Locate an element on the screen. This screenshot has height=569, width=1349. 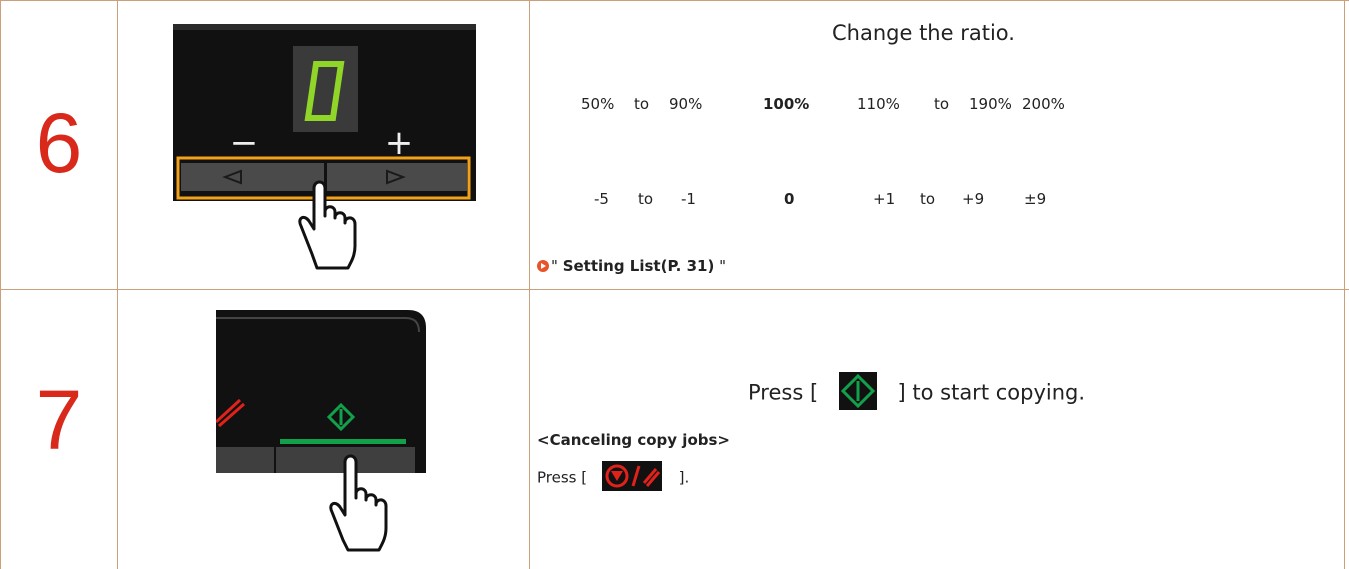
cancel-heading: <Canceling copy jobs> is located at coordinates (633, 440).